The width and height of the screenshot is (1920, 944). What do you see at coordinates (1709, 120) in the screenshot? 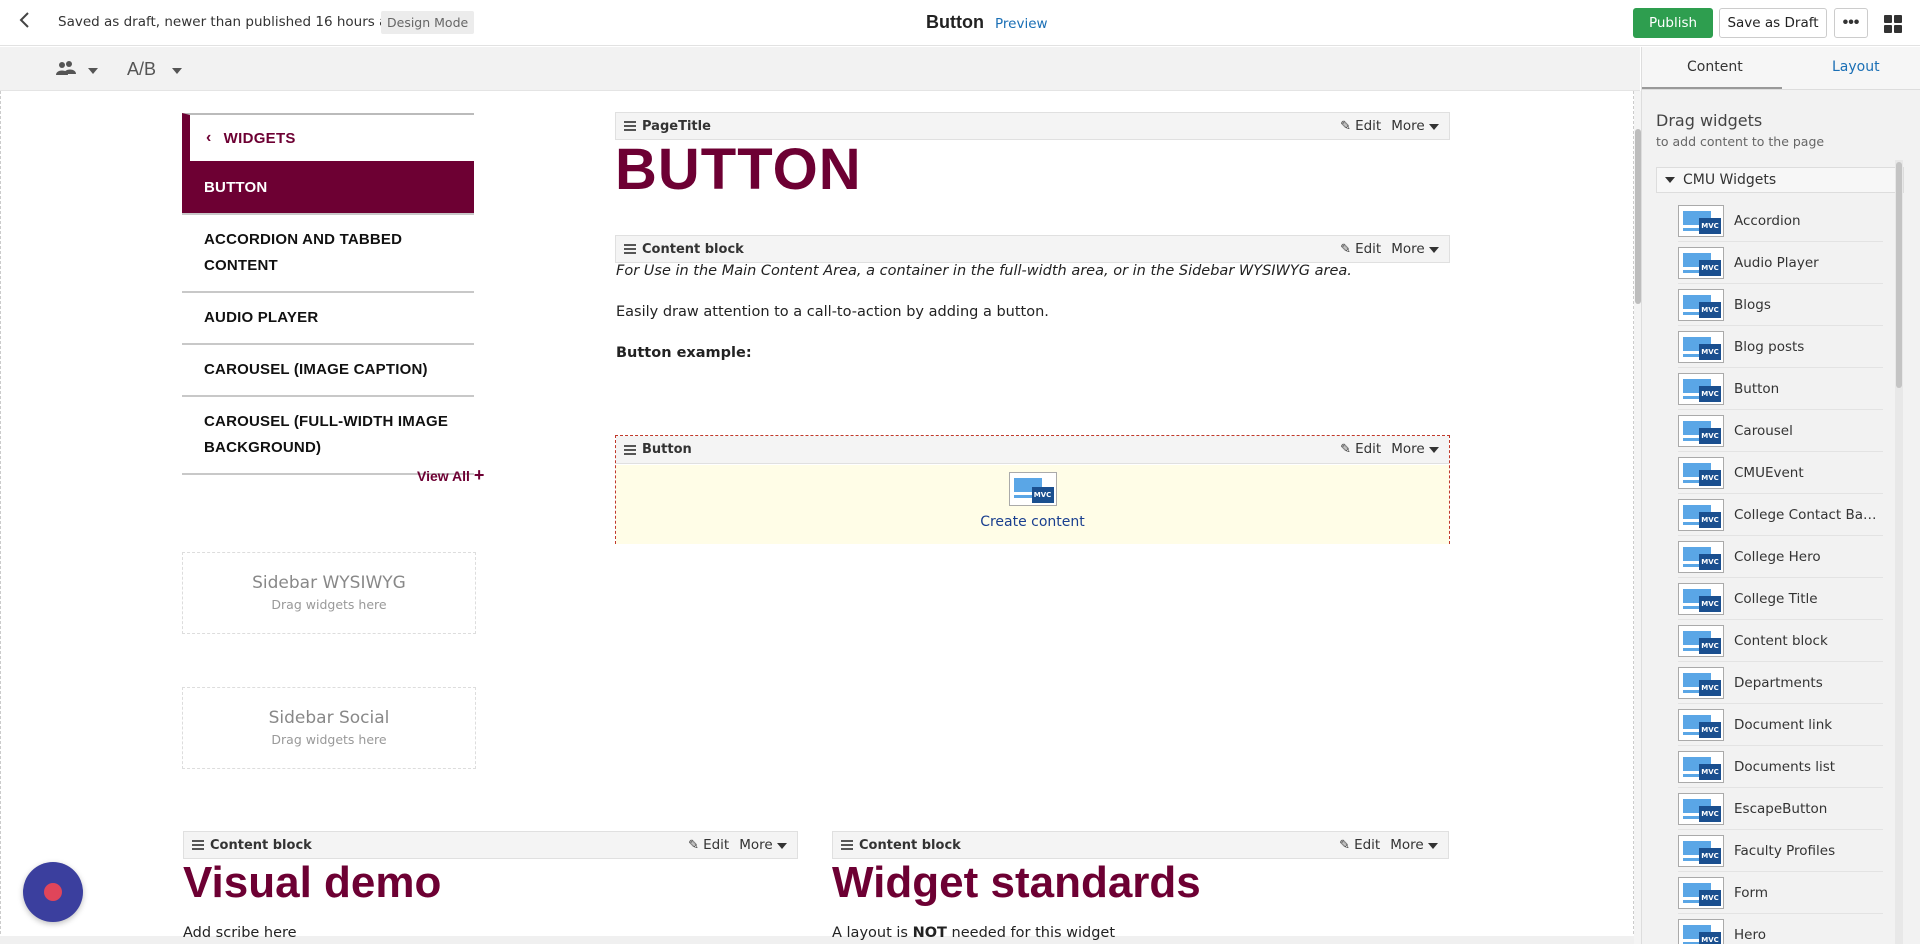
I see `panel-title: Drag widgets` at bounding box center [1709, 120].